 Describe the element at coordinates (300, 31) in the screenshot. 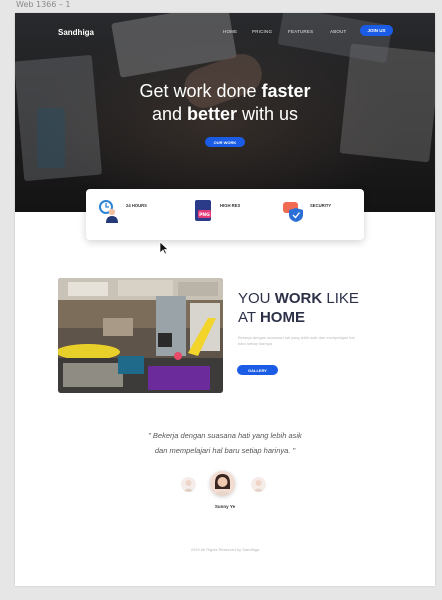

I see `nav-item-features: FEATURES` at that location.